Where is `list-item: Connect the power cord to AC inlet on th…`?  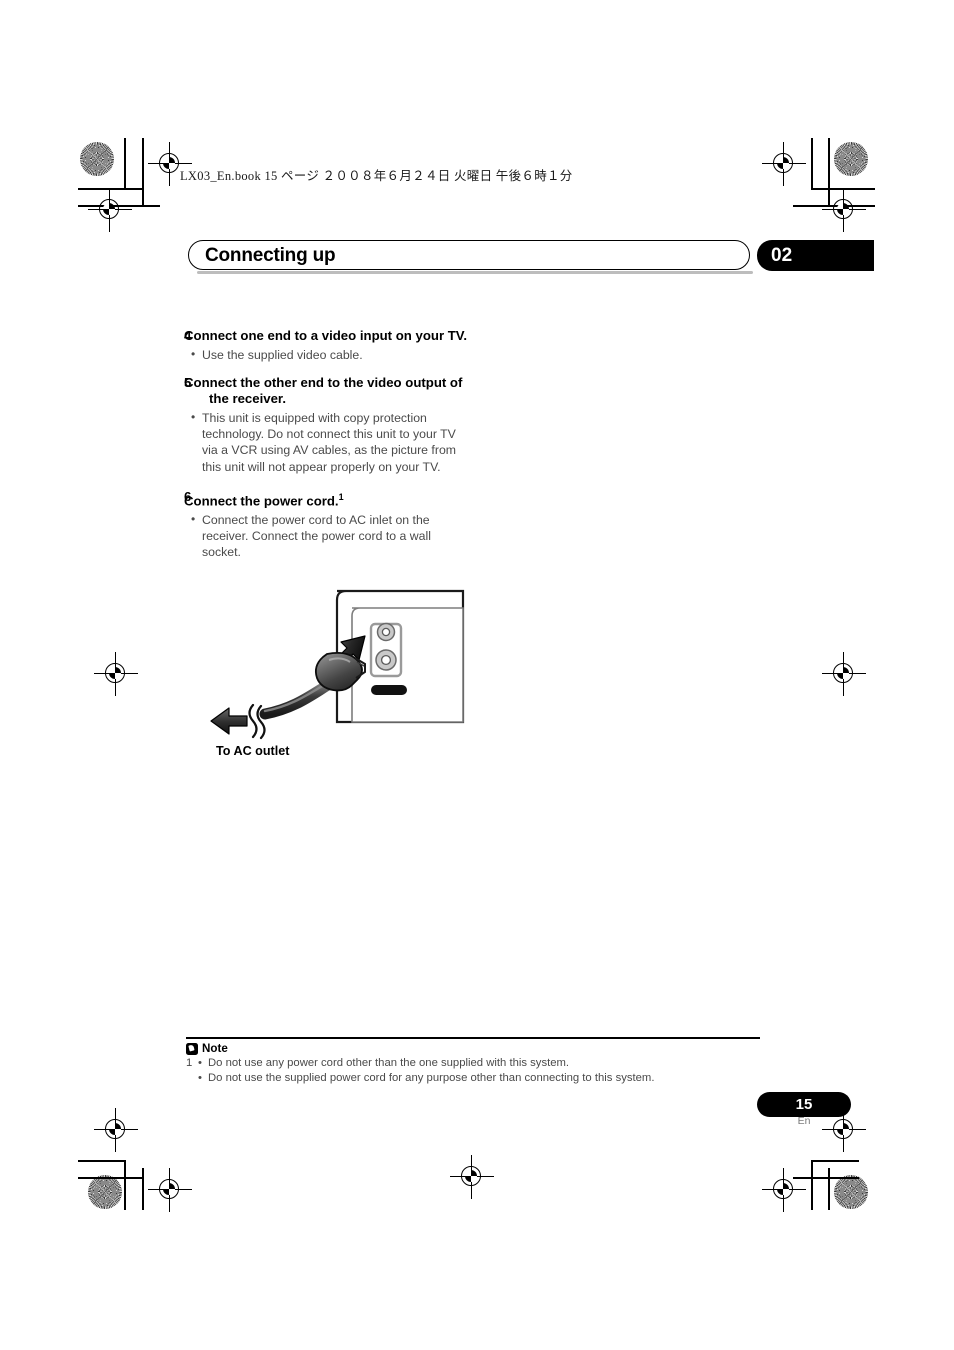
list-item: Connect the power cord to AC inlet on th… is located at coordinates (327, 536).